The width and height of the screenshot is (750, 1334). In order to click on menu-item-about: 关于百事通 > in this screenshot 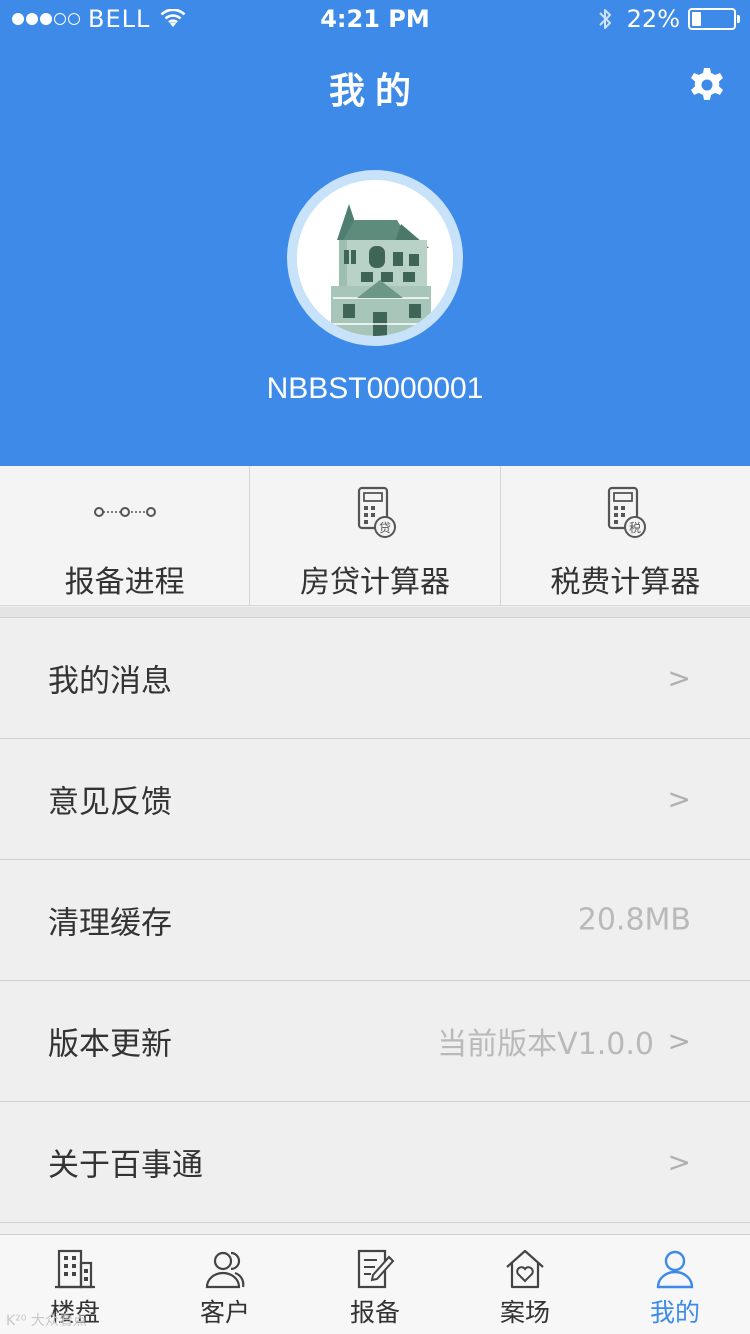, I will do `click(375, 1162)`.